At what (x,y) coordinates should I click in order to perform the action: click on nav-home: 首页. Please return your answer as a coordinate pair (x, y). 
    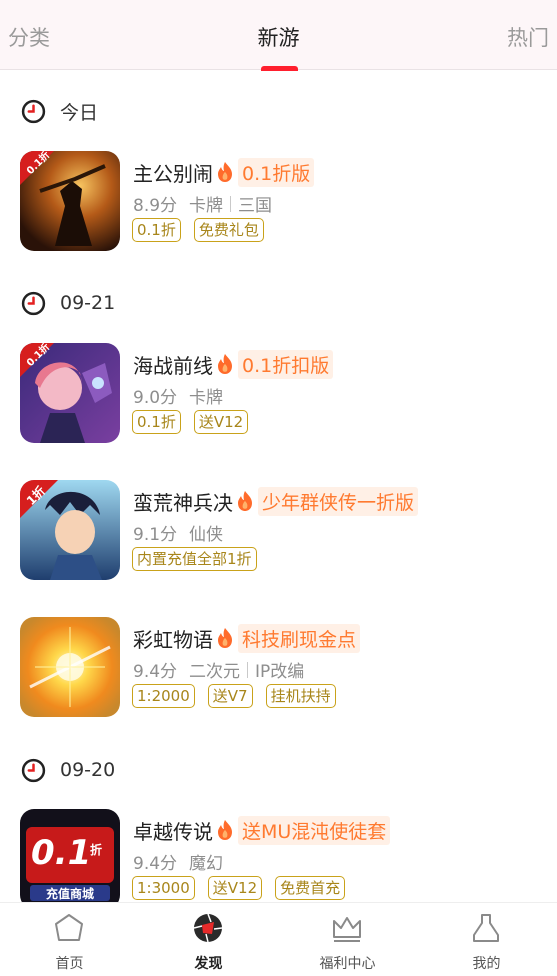
    Looking at the image, I should click on (69, 939).